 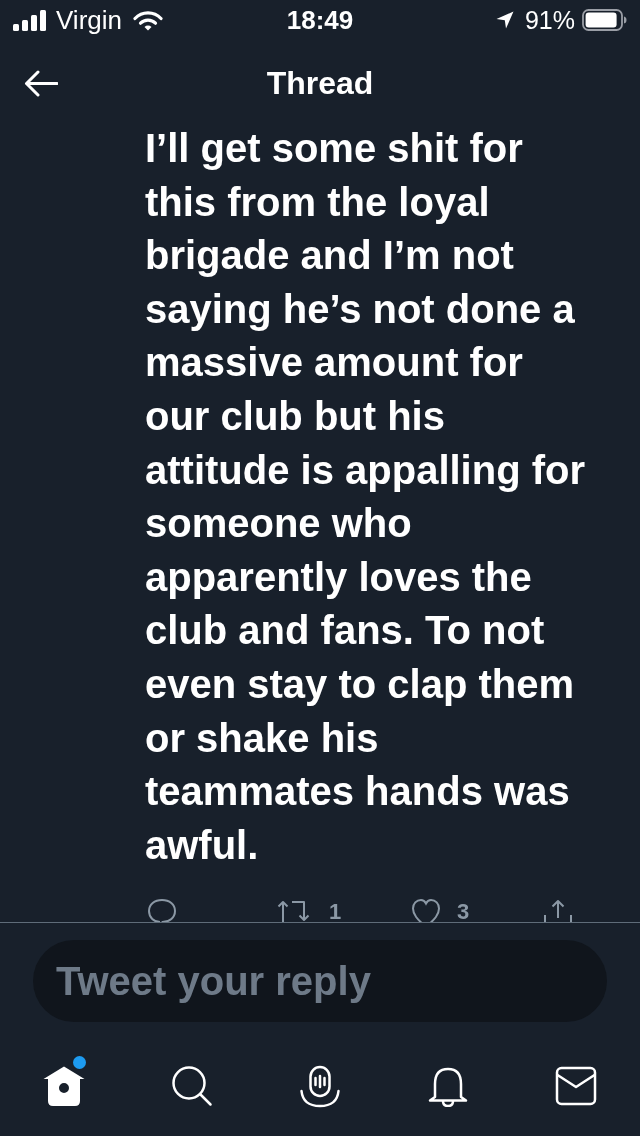 What do you see at coordinates (576, 1086) in the screenshot?
I see `envelope-icon` at bounding box center [576, 1086].